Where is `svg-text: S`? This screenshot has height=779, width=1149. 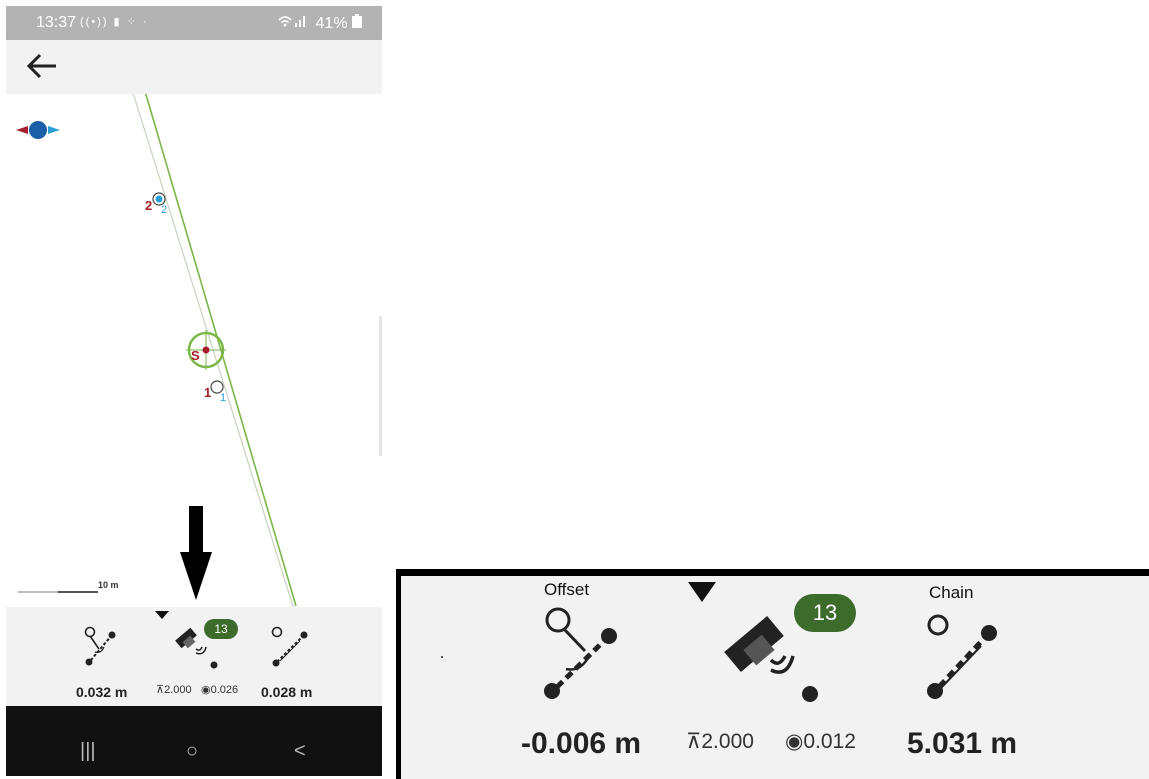 svg-text: S is located at coordinates (195, 355).